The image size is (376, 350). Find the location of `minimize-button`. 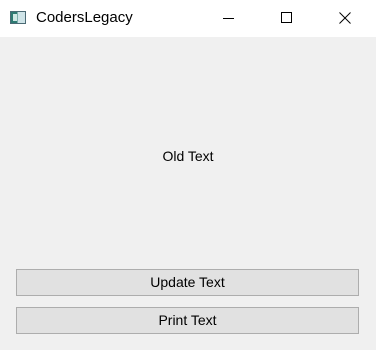

minimize-button is located at coordinates (229, 18).